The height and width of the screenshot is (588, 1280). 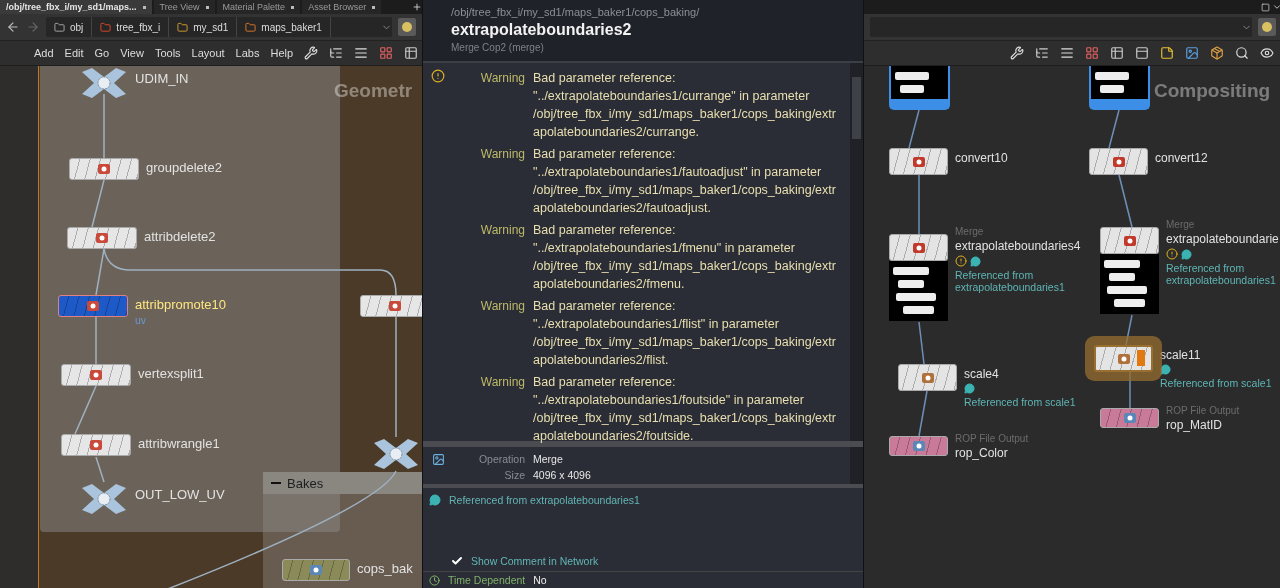 What do you see at coordinates (685, 409) in the screenshot?
I see `message-text: Bad parameter reference: "../extrapolateboundaries1/foutside" in parameter /obj/tree_fbx_i/my_sd1/maps_baker1/cops_baking/extrapolateboundaries2/foutside.` at bounding box center [685, 409].